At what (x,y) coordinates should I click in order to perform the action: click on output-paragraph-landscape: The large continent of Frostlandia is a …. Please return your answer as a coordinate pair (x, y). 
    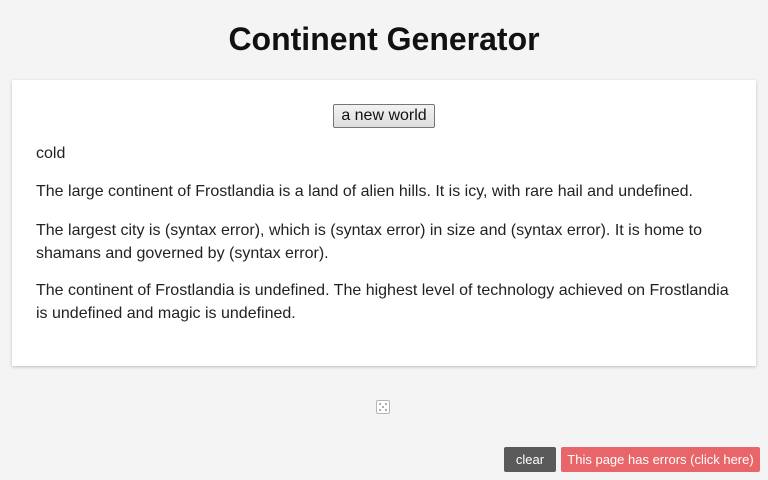
    Looking at the image, I should click on (364, 191).